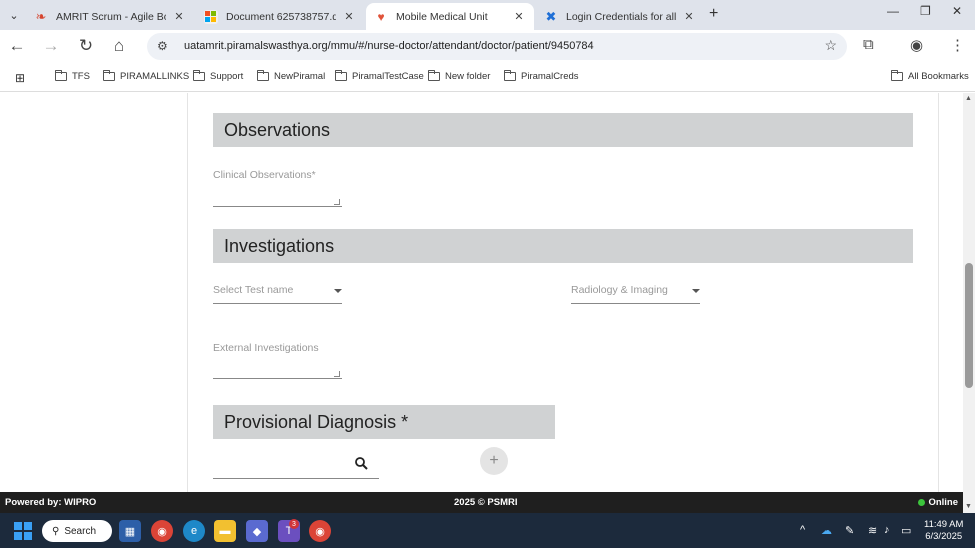 This screenshot has height=548, width=975. I want to click on tab-mobile-medical-unit: ♥ Mobile Medical Unit ✕, so click(450, 16).